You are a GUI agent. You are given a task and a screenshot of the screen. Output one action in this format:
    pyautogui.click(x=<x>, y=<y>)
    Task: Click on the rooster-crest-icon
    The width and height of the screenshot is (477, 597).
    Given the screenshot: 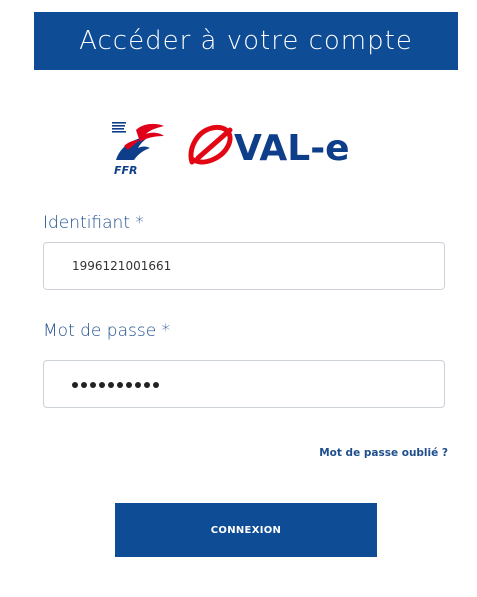 What is the action you would take?
    pyautogui.click(x=150, y=132)
    